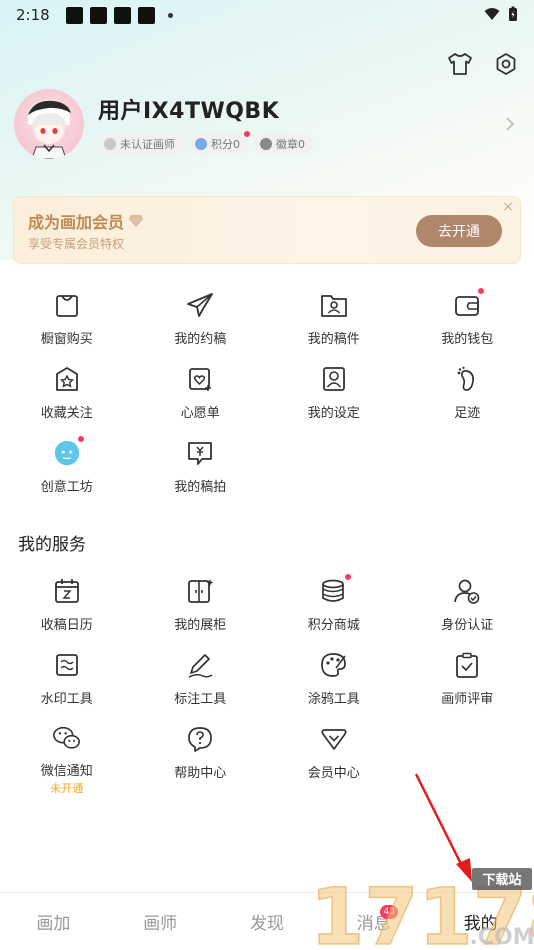 The width and height of the screenshot is (534, 950). Describe the element at coordinates (460, 64) in the screenshot. I see `tshirt-icon` at that location.